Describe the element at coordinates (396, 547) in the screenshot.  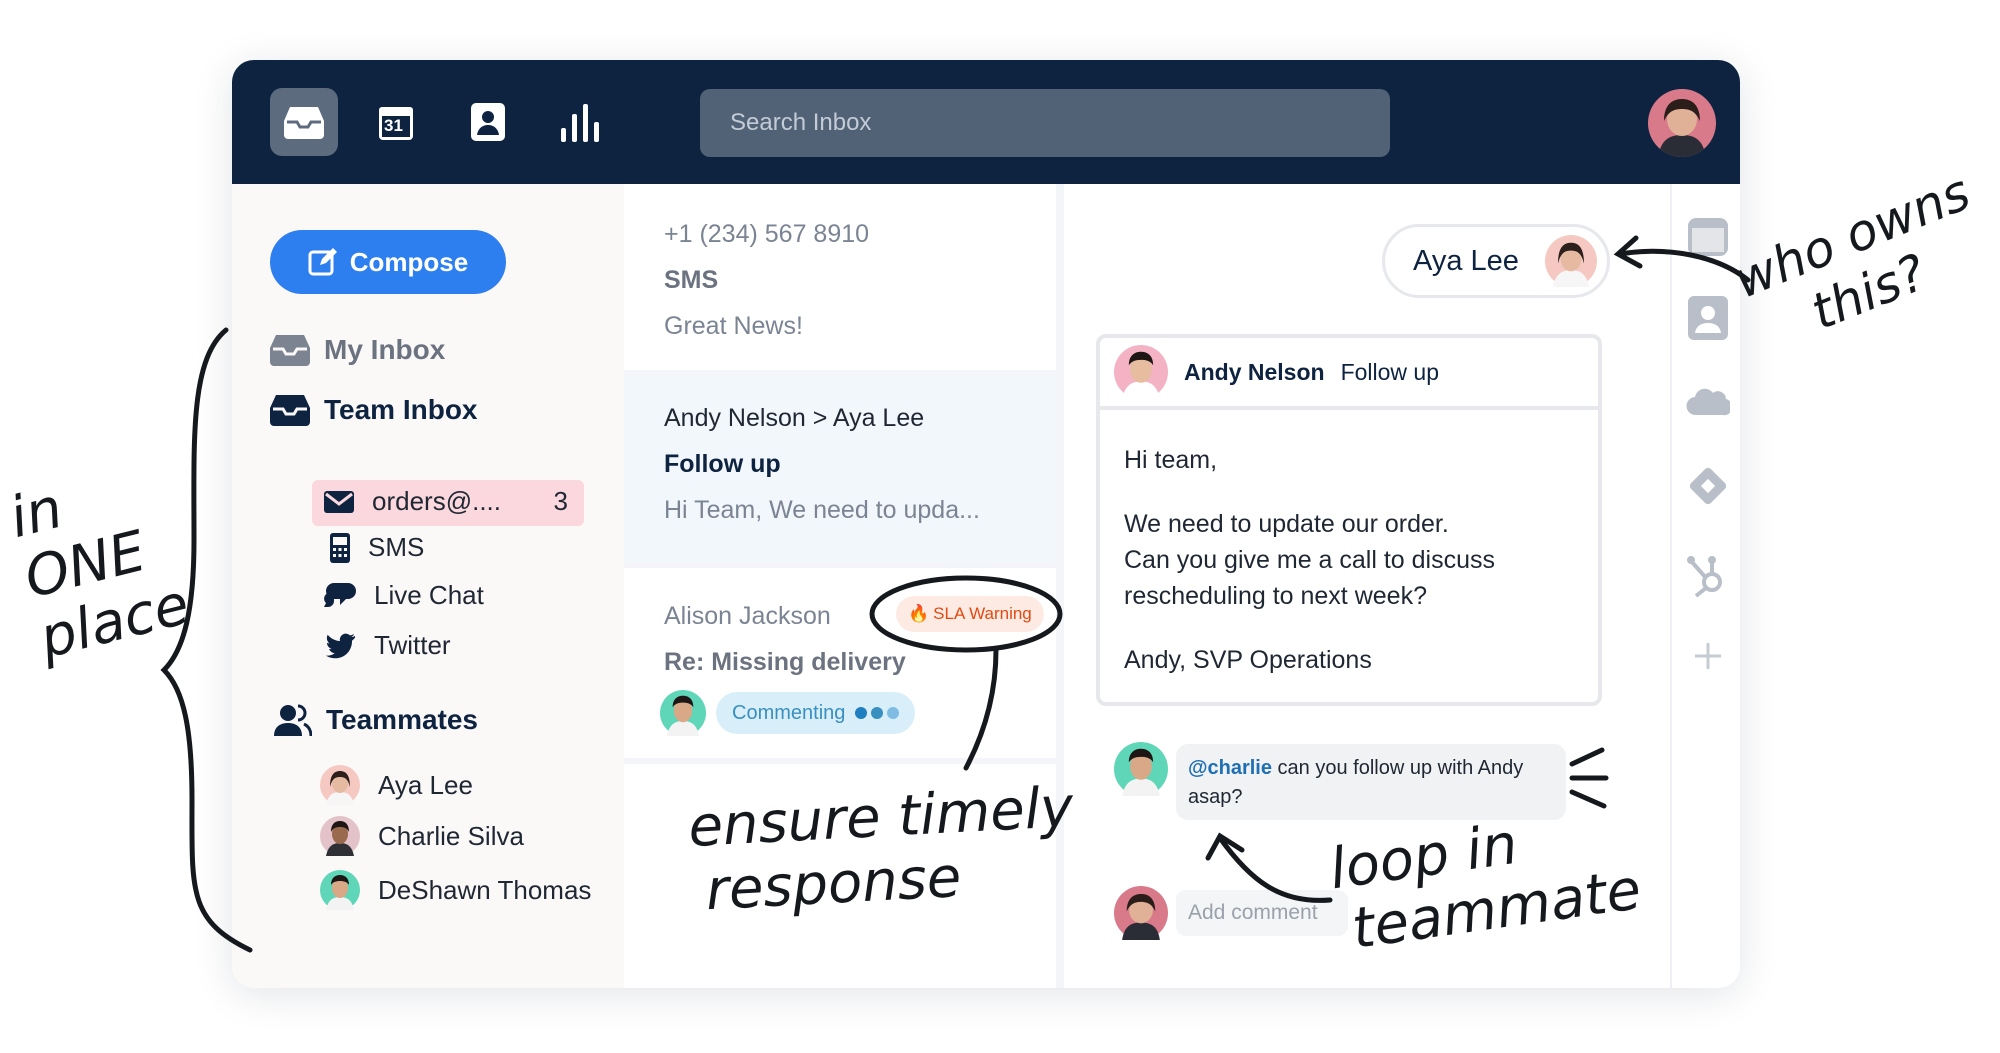
I see `channel-sms-label: SMS` at that location.